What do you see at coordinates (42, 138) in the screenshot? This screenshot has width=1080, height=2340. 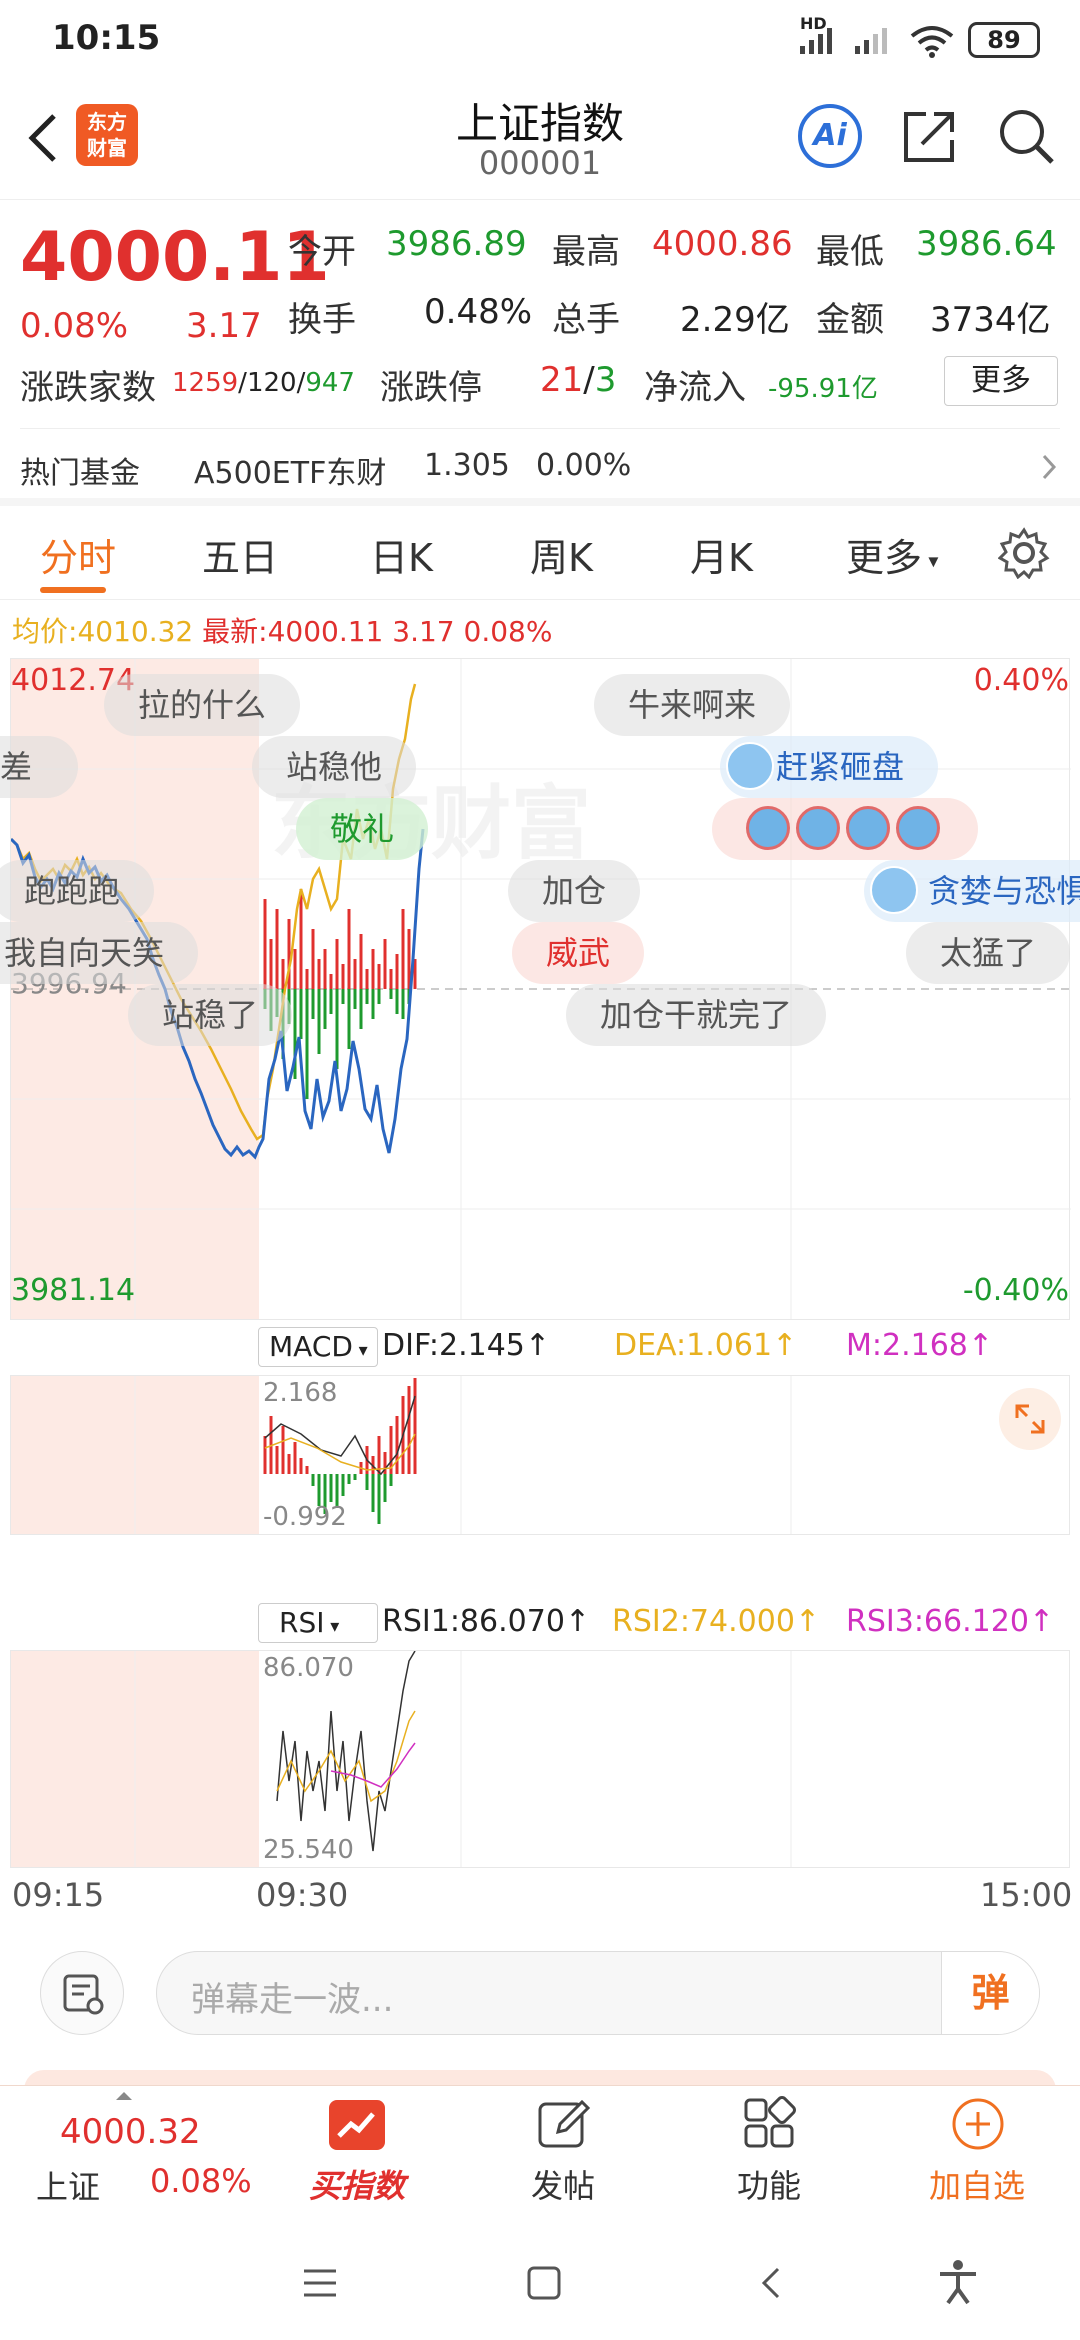 I see `back-icon` at bounding box center [42, 138].